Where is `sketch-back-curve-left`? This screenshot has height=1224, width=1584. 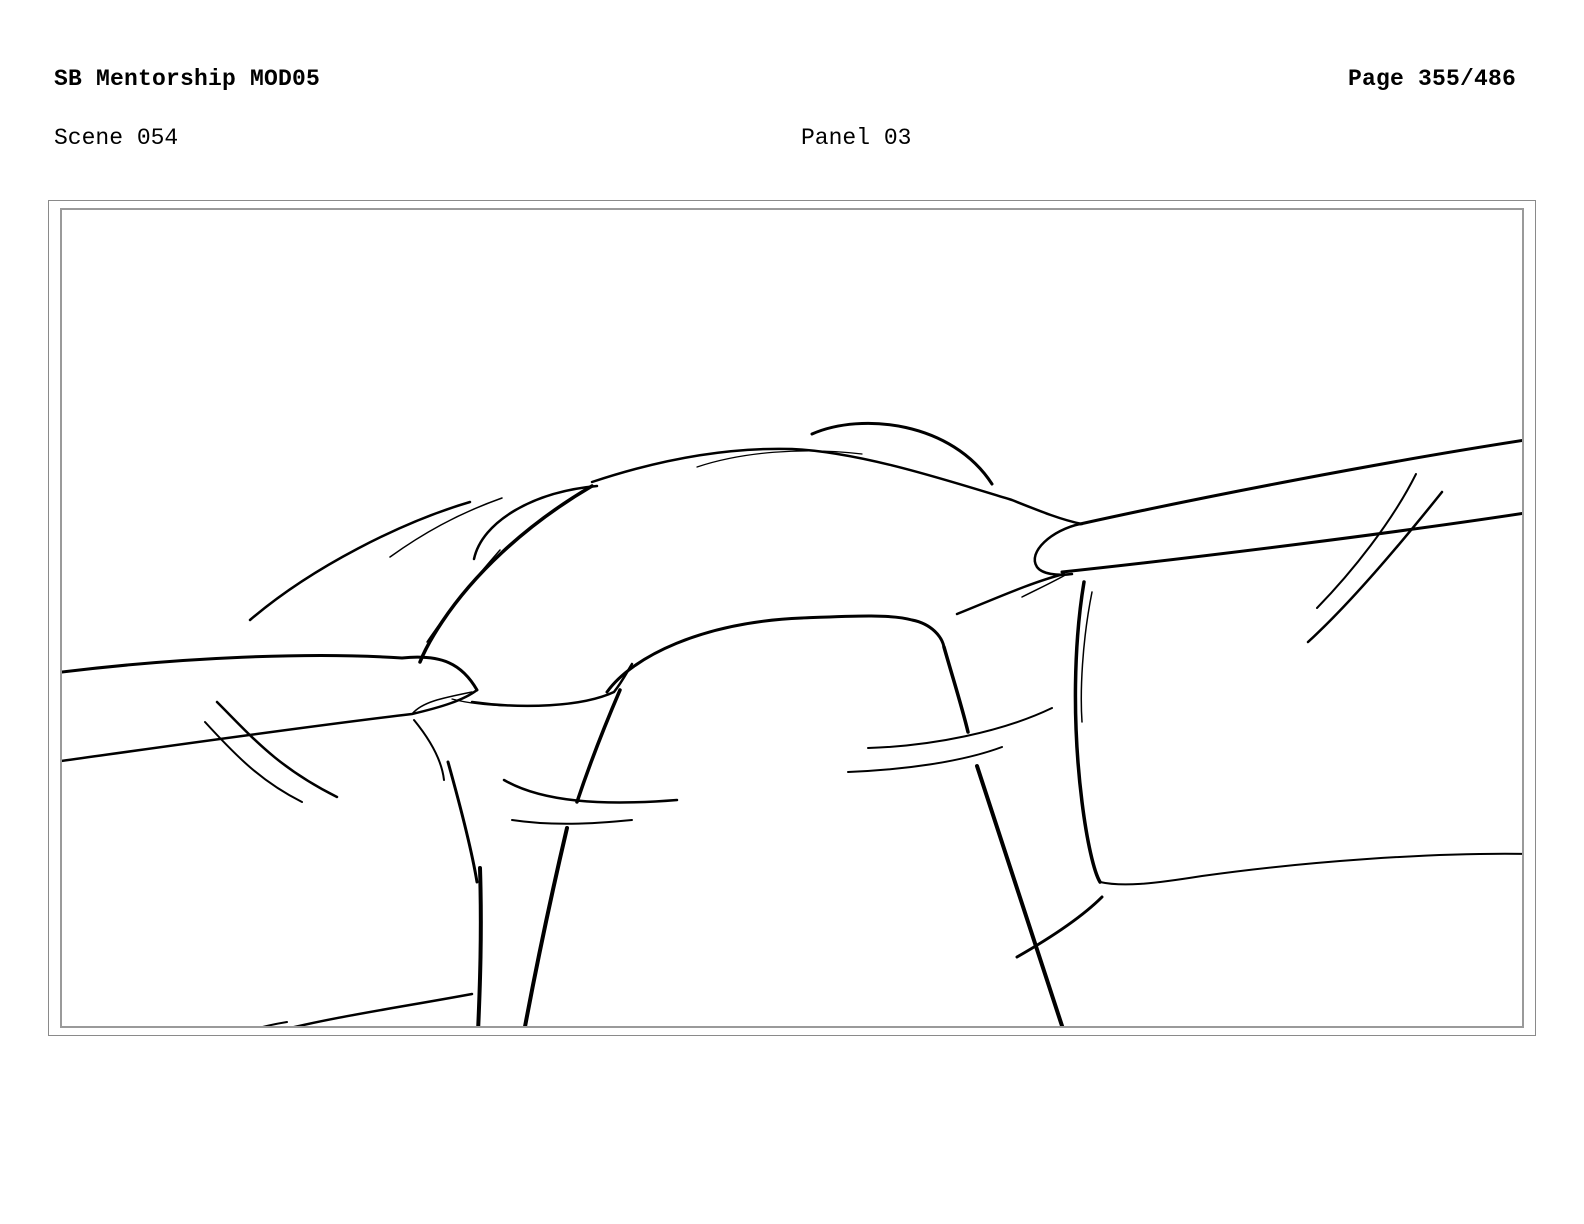 sketch-back-curve-left is located at coordinates (360, 561).